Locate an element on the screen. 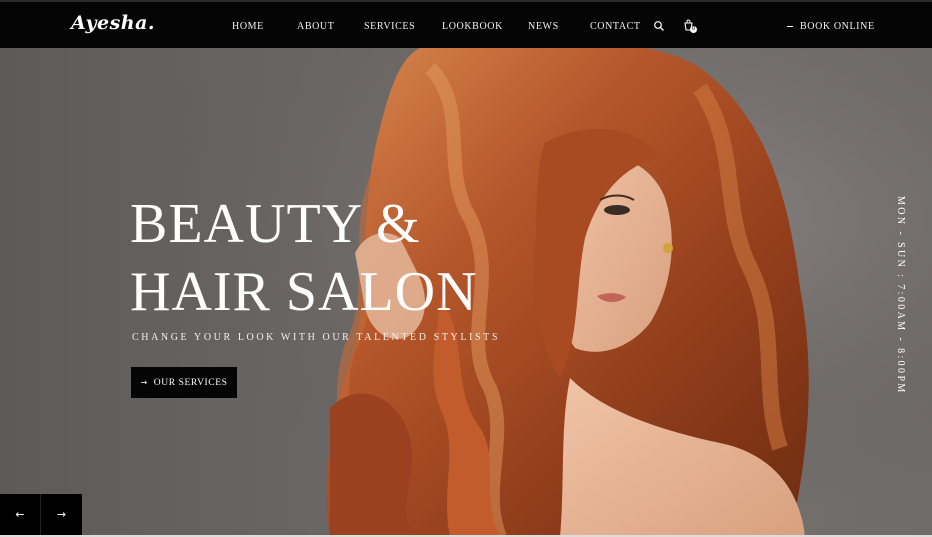 The width and height of the screenshot is (932, 537). search-icon is located at coordinates (659, 26).